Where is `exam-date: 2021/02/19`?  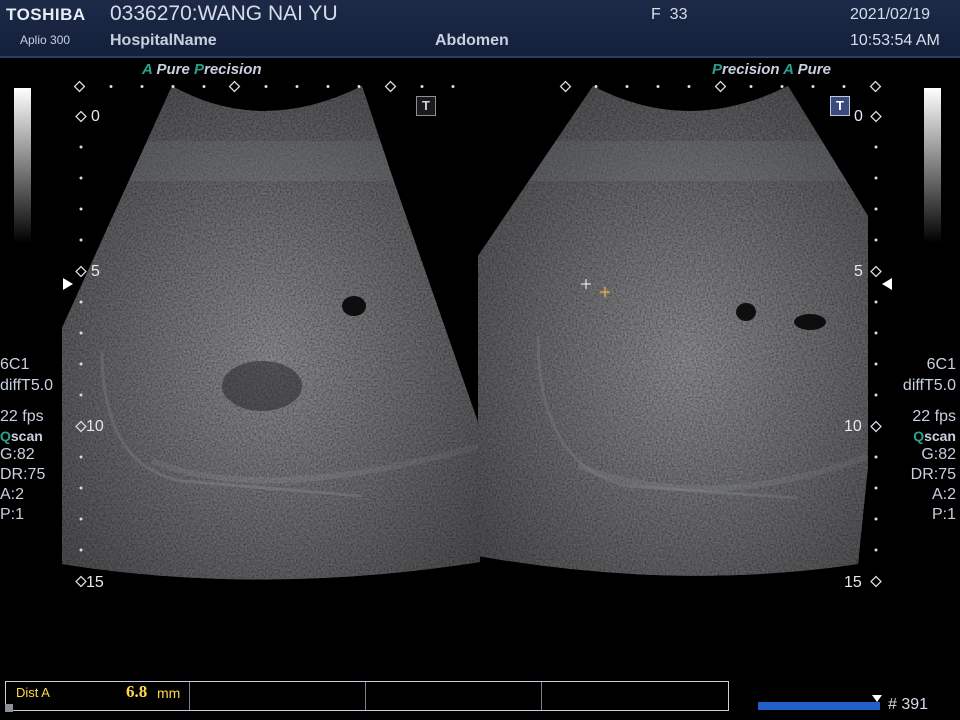
exam-date: 2021/02/19 is located at coordinates (890, 14).